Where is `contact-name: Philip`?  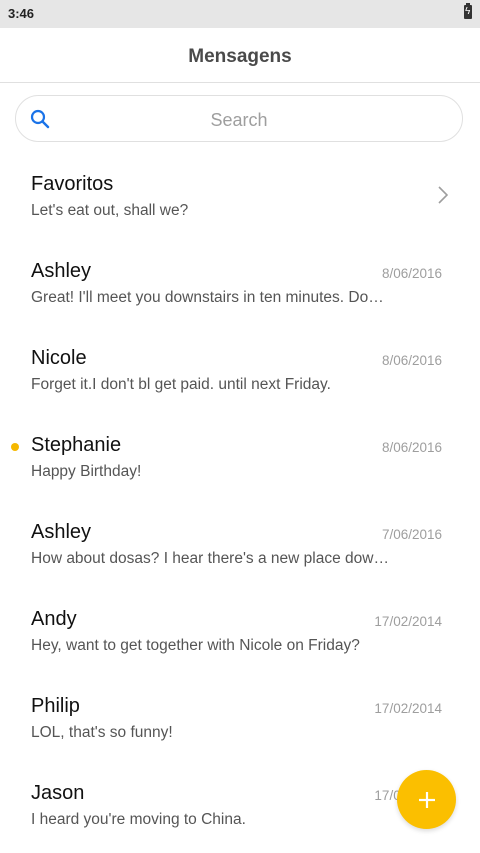 contact-name: Philip is located at coordinates (55, 706).